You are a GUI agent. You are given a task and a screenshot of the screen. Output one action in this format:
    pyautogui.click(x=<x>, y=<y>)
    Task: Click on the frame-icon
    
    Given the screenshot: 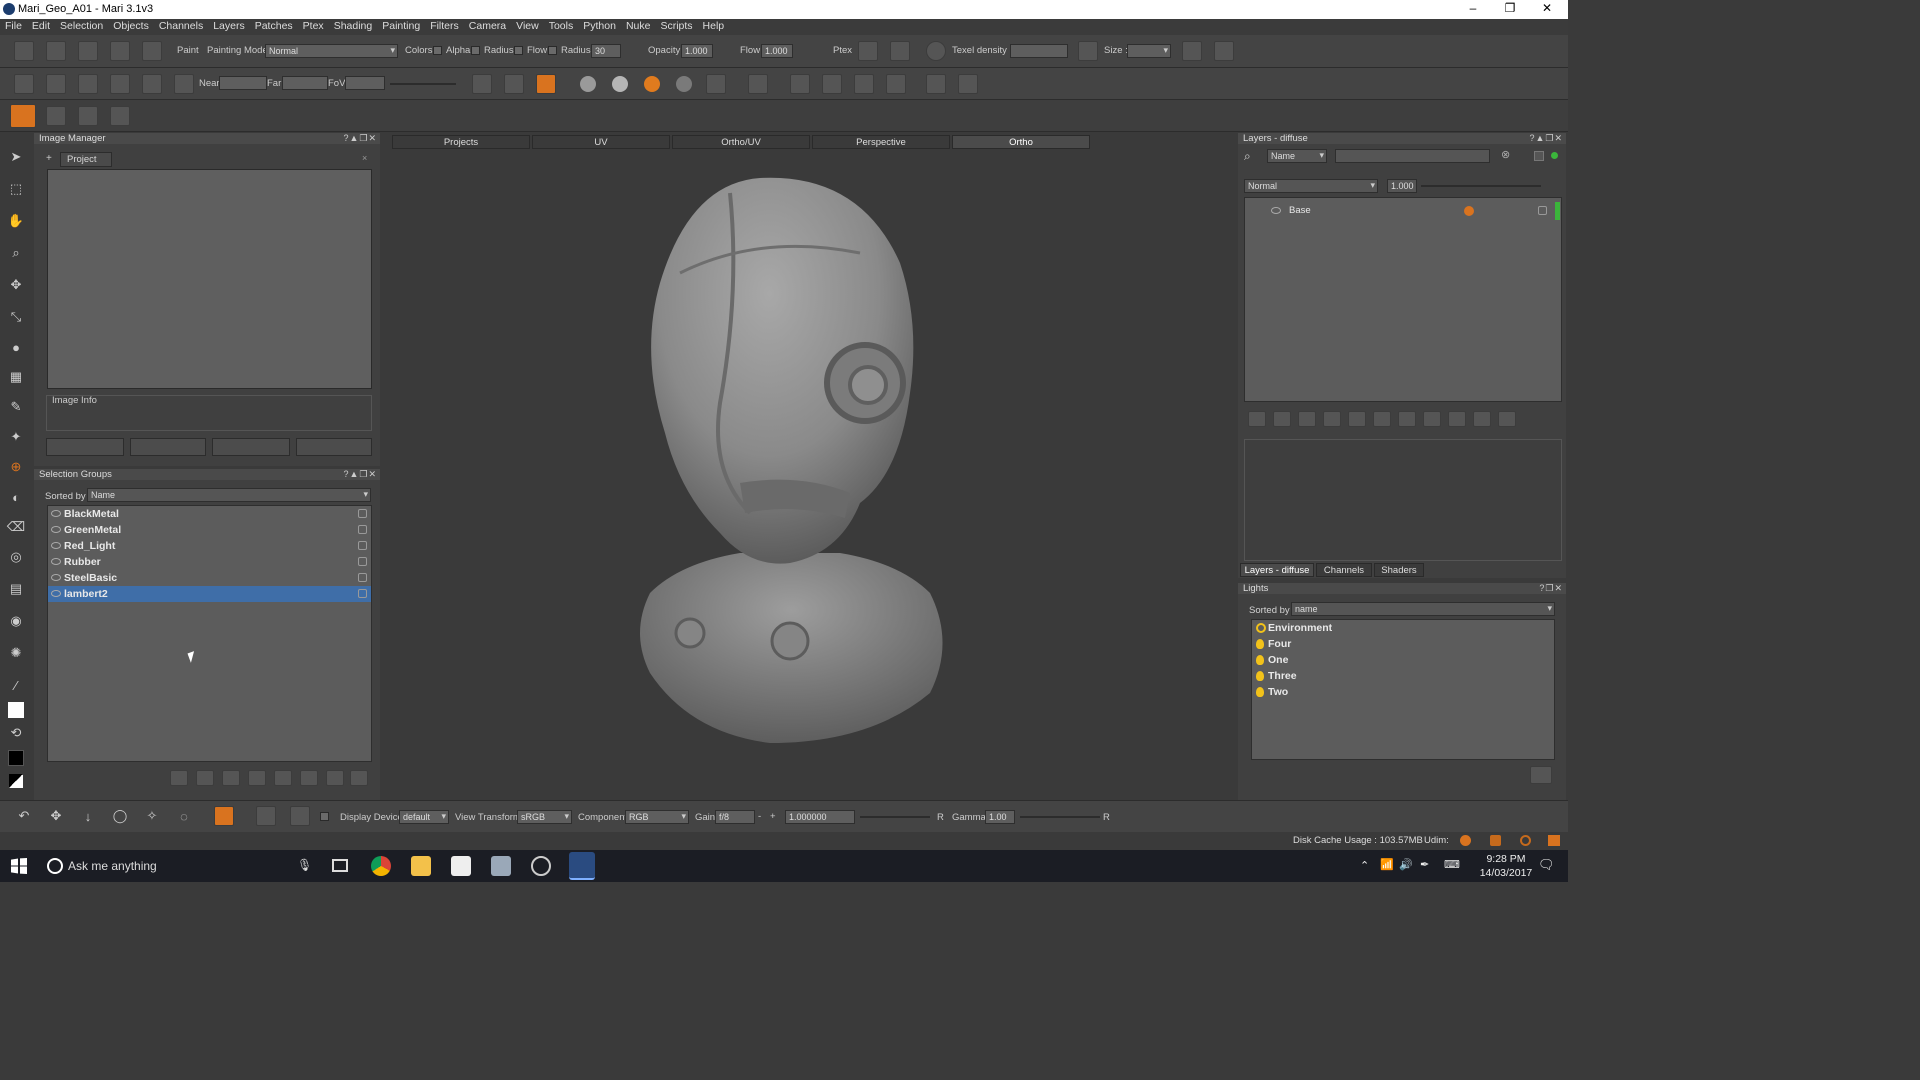 What is the action you would take?
    pyautogui.click(x=88, y=84)
    